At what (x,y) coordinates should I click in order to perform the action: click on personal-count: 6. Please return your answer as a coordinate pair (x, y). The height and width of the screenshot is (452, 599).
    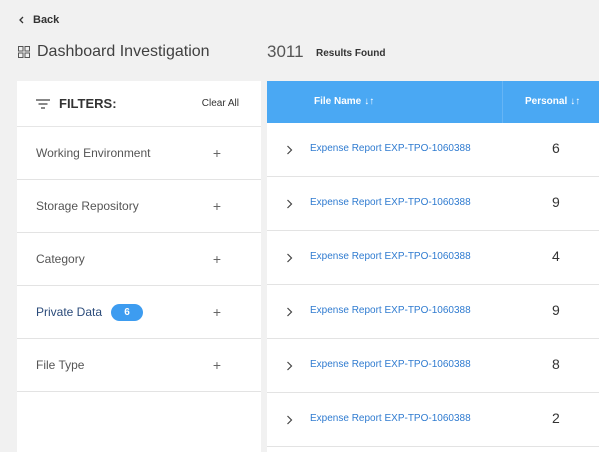
    Looking at the image, I should click on (556, 148).